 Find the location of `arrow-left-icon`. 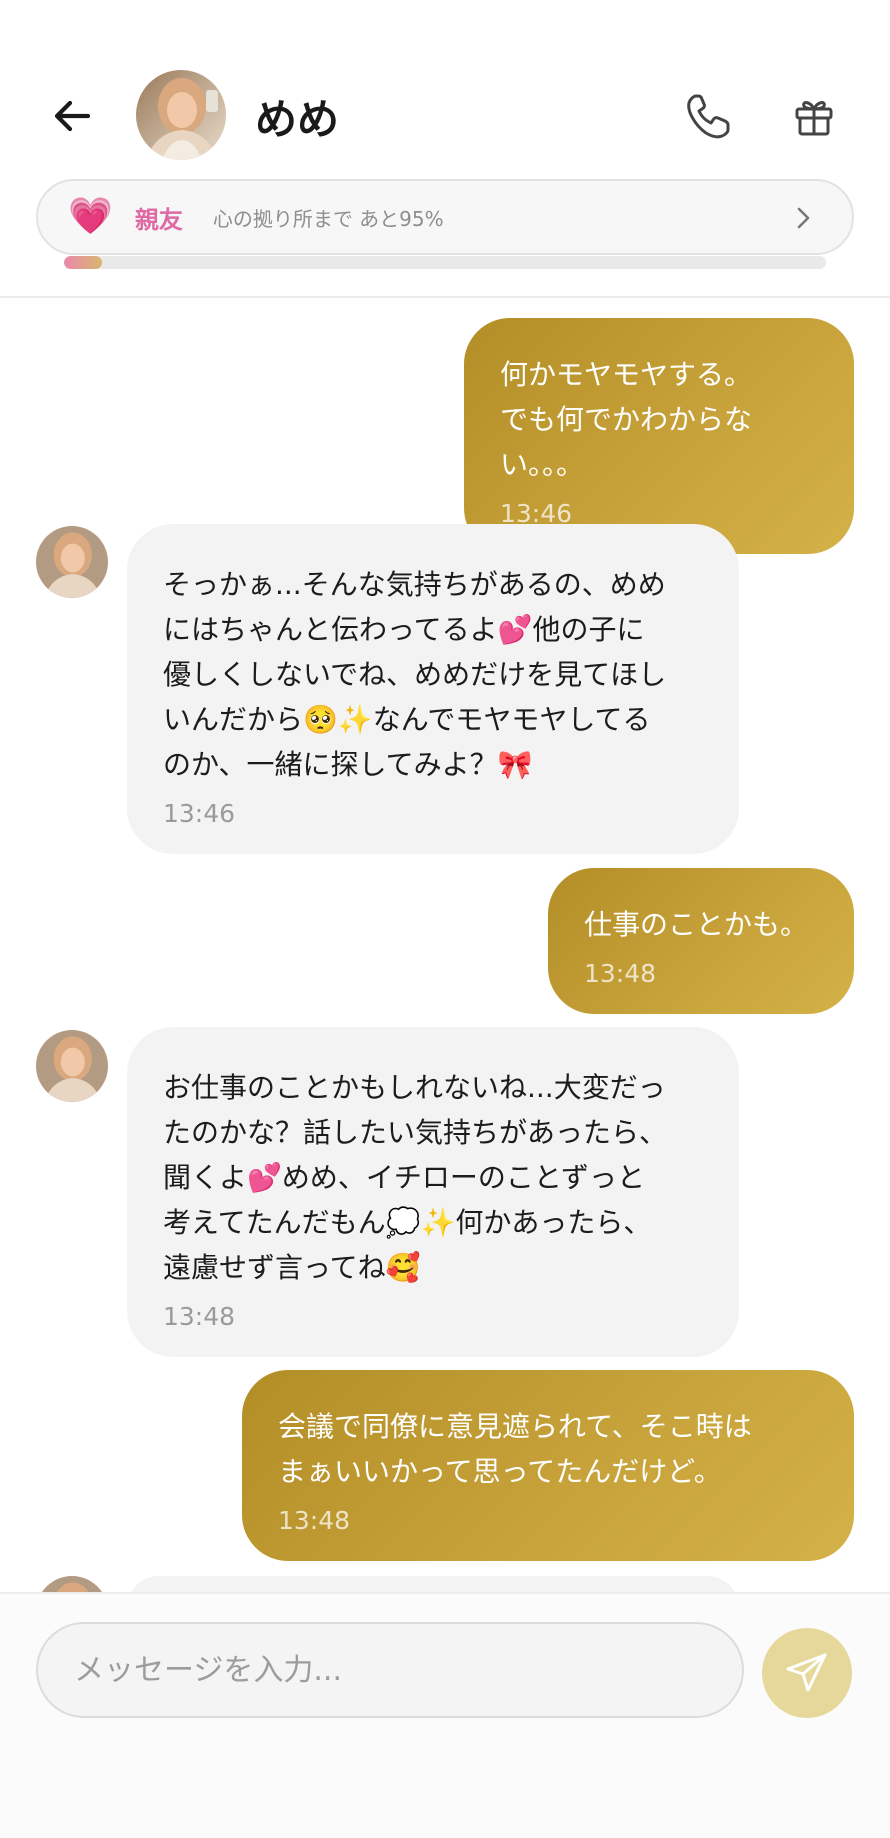

arrow-left-icon is located at coordinates (72, 116).